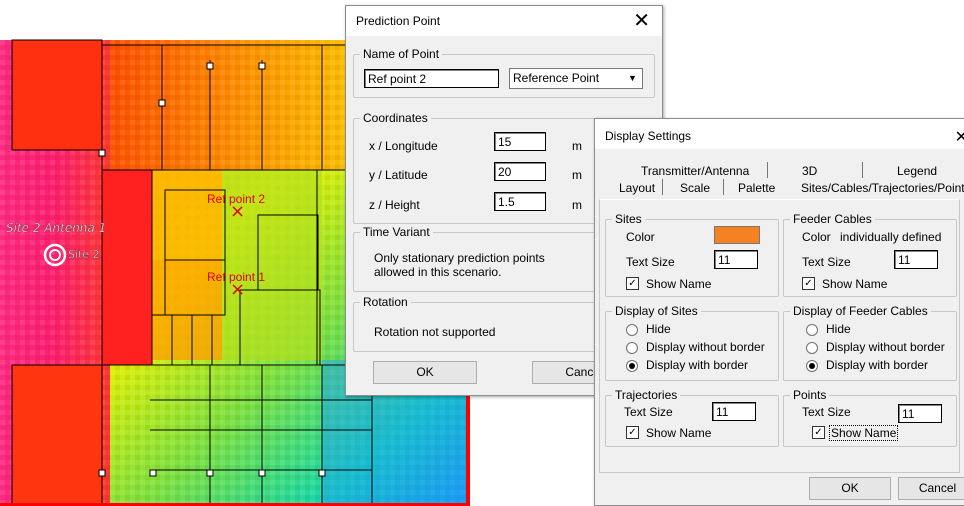 Image resolution: width=964 pixels, height=506 pixels. What do you see at coordinates (826, 262) in the screenshot?
I see `feeder-text-size-label: Text Size` at bounding box center [826, 262].